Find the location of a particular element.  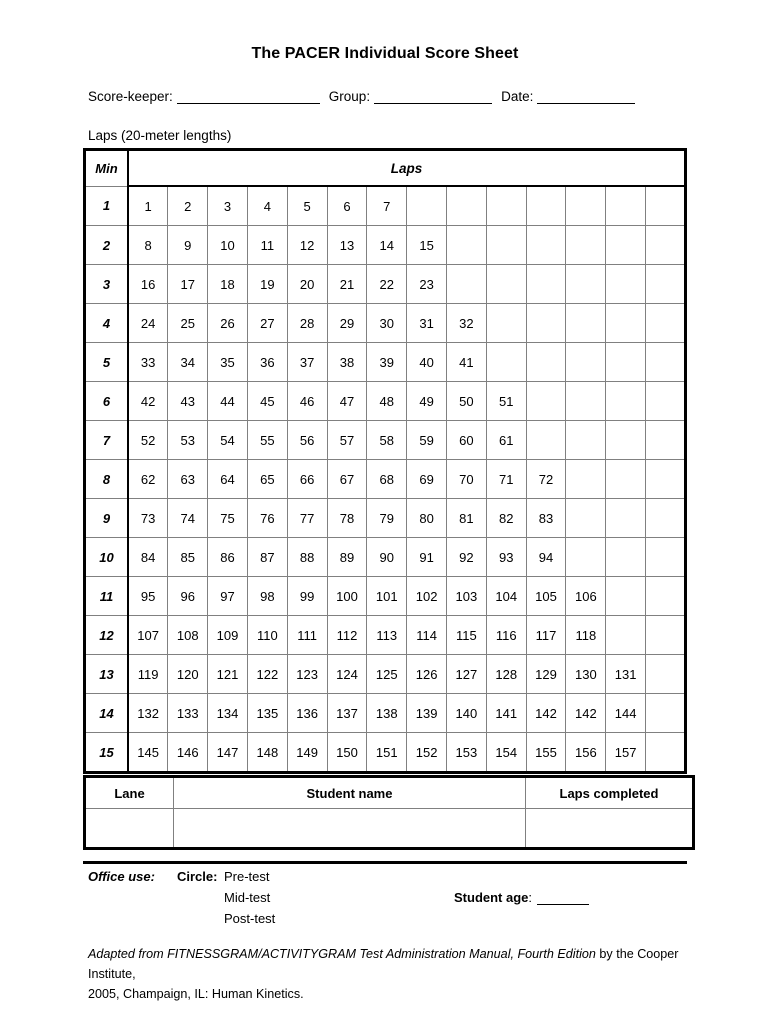

lap-number-cell: 76 is located at coordinates (267, 518).